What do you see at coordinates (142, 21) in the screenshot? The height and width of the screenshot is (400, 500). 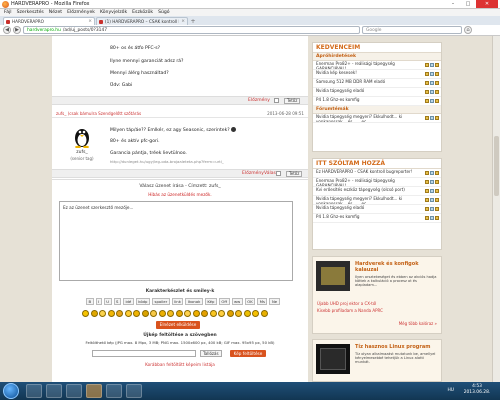 I see `tab-hardverapro-bug: (1) HARDVERAPRO – CSAK kontroll bu... ×` at bounding box center [142, 21].